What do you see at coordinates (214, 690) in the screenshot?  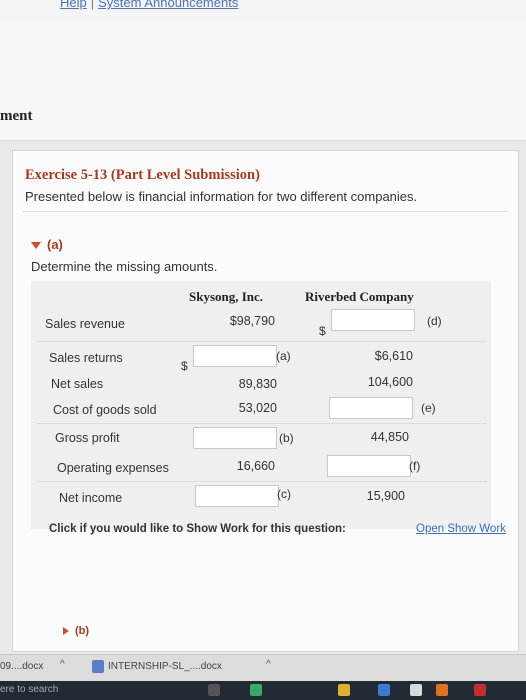 I see `task-view-icon` at bounding box center [214, 690].